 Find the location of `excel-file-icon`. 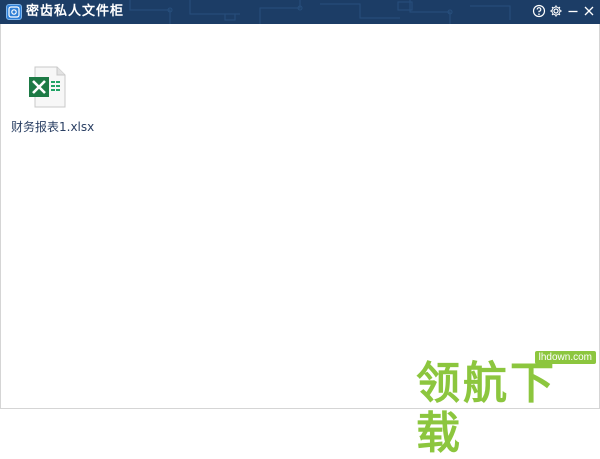

excel-file-icon is located at coordinates (47, 87).